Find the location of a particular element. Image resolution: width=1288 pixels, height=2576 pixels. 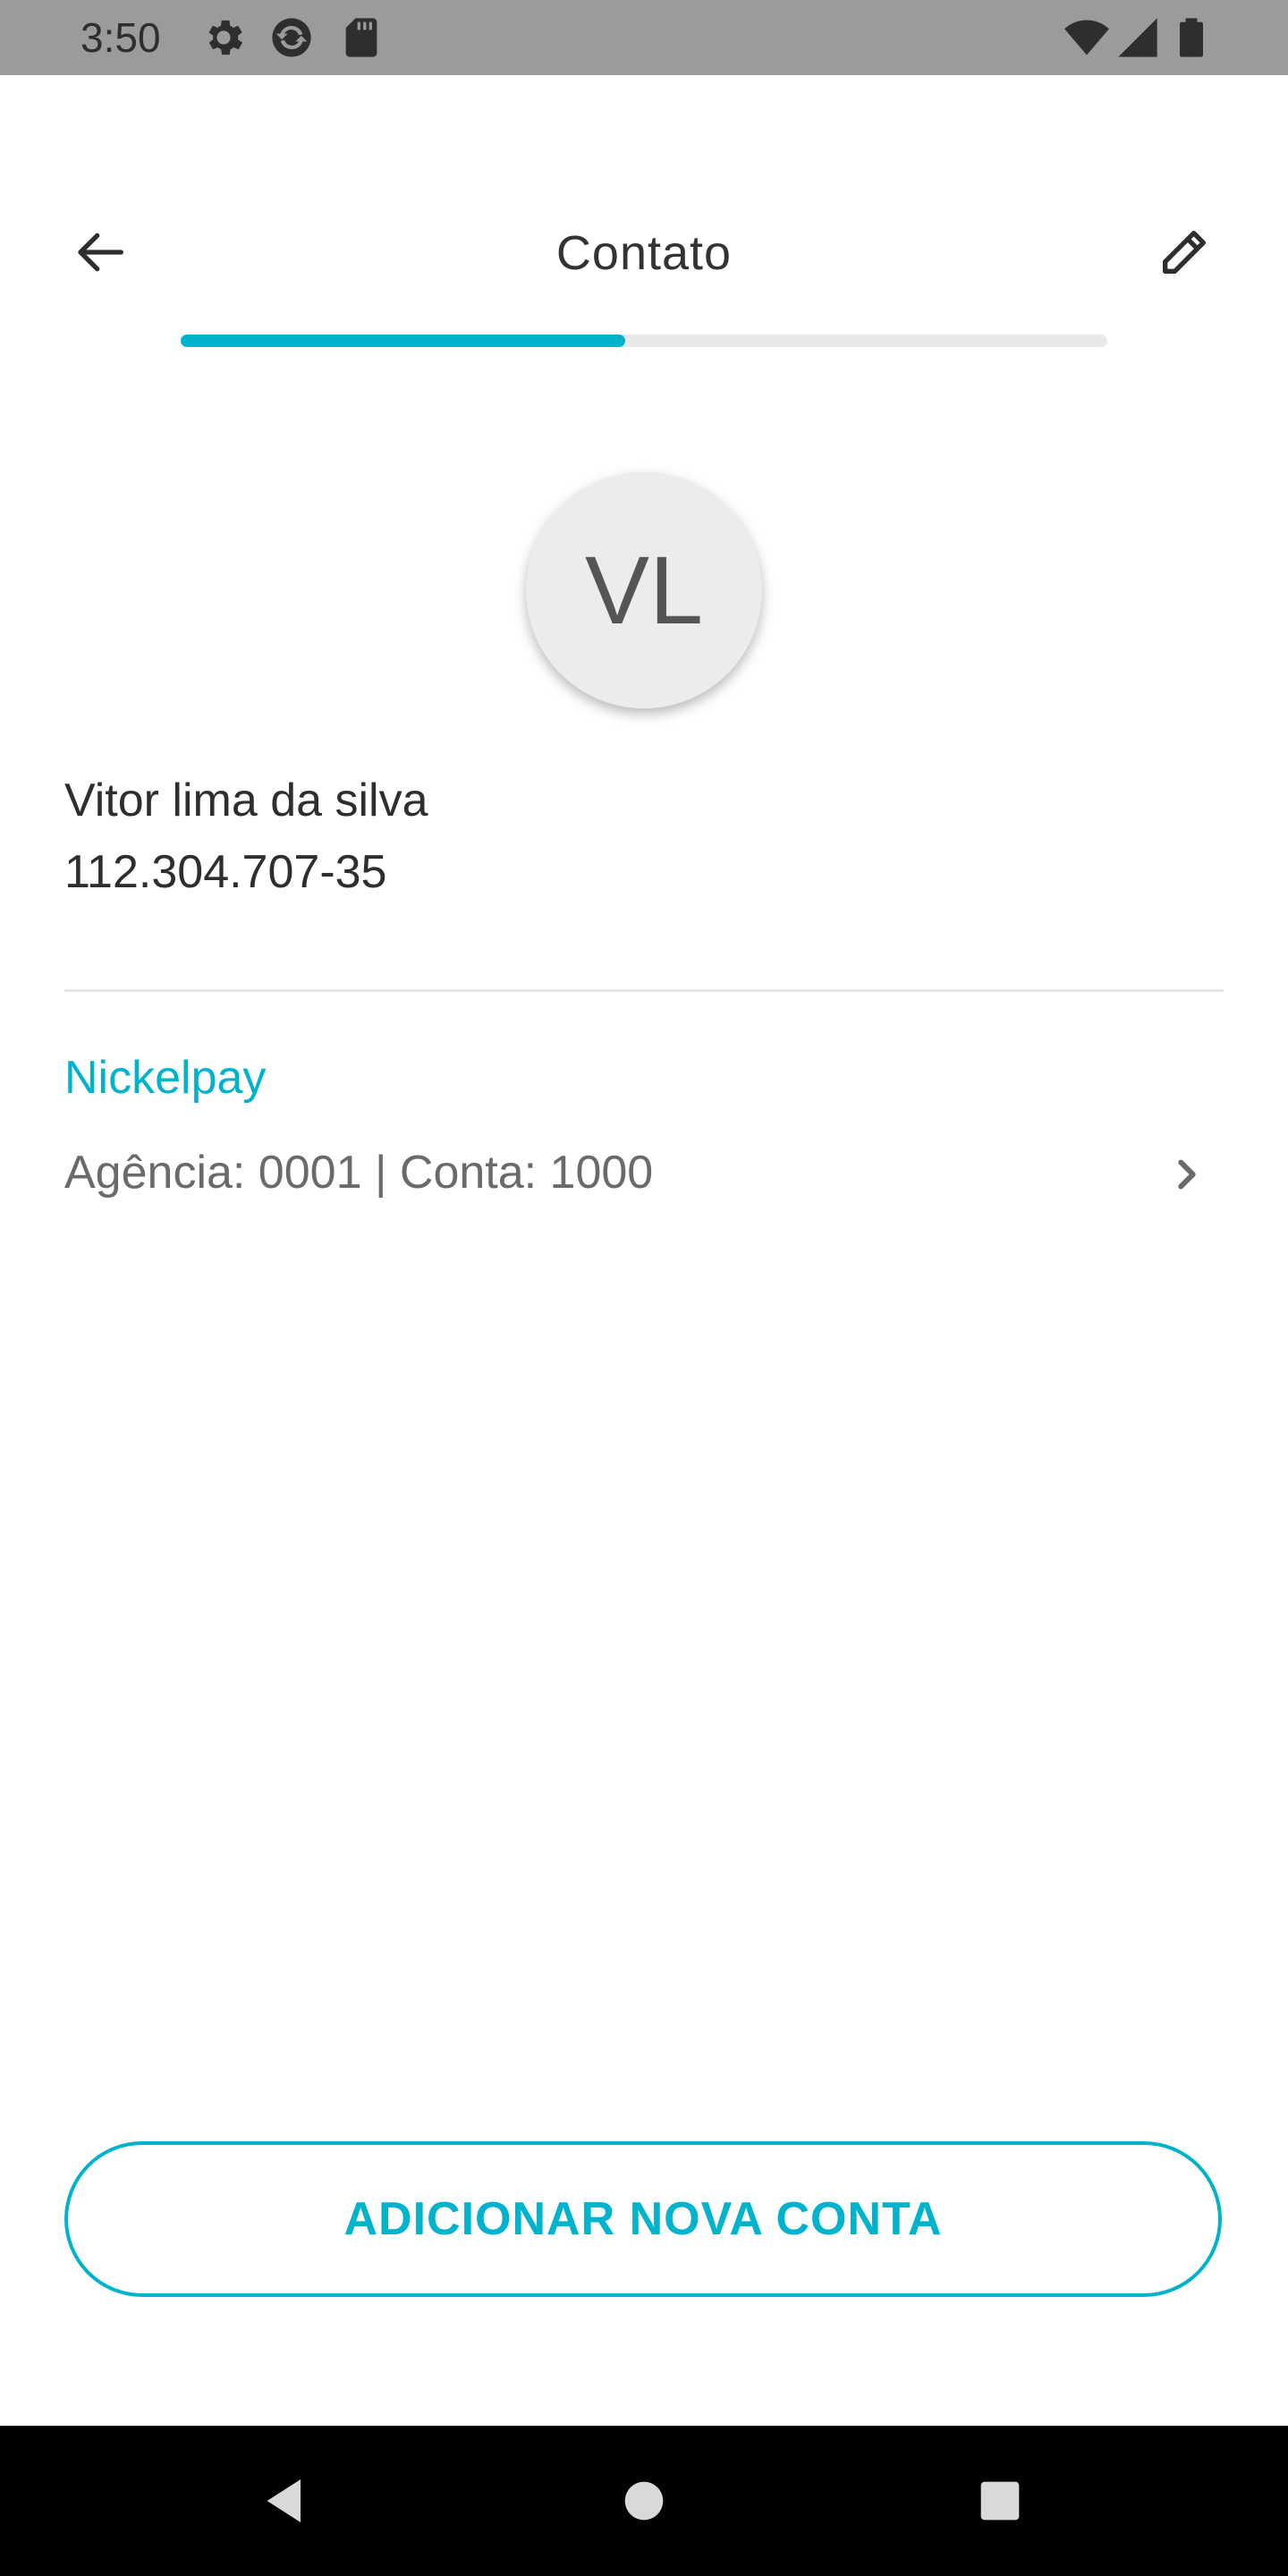

edit-button is located at coordinates (1184, 252).